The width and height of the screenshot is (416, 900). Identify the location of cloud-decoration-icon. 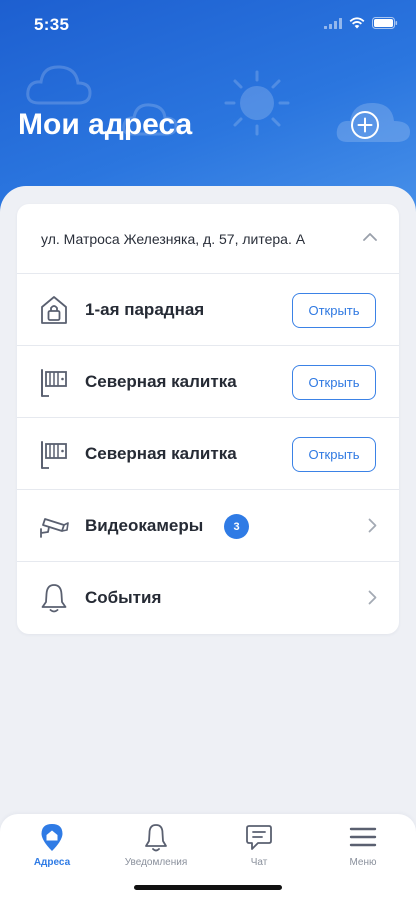
(59, 85).